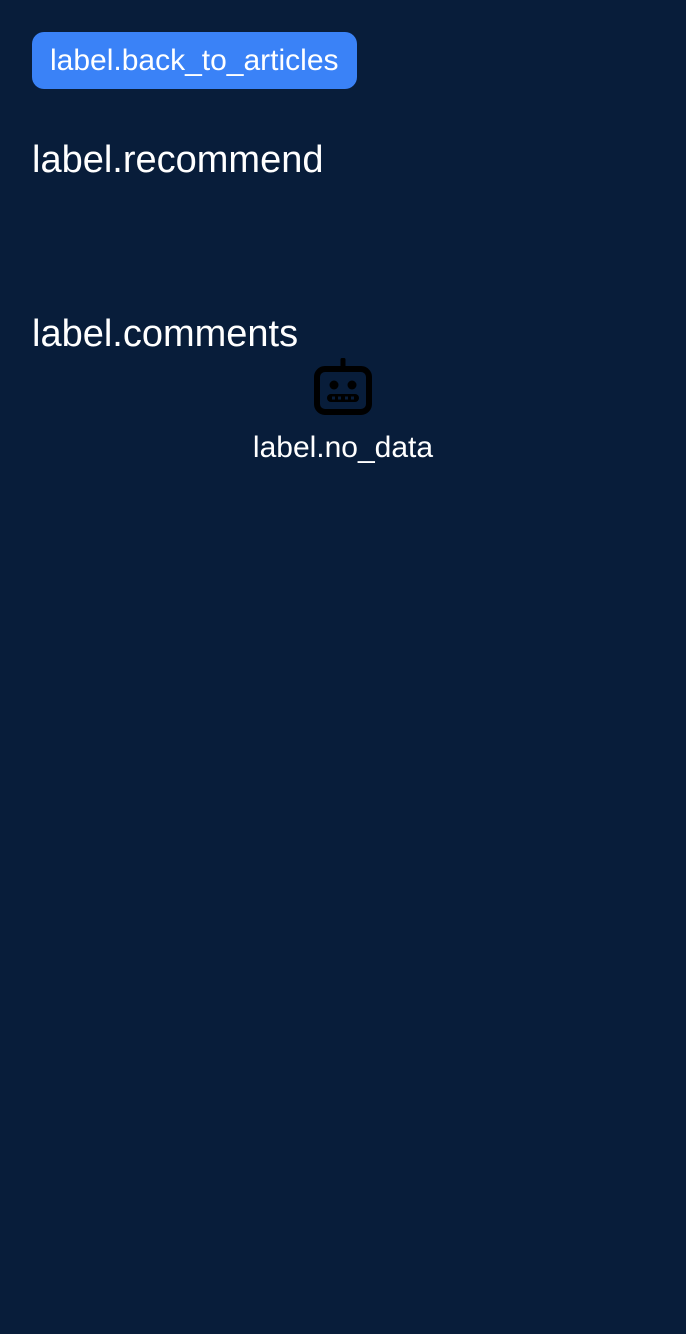  What do you see at coordinates (343, 386) in the screenshot?
I see `robot-icon` at bounding box center [343, 386].